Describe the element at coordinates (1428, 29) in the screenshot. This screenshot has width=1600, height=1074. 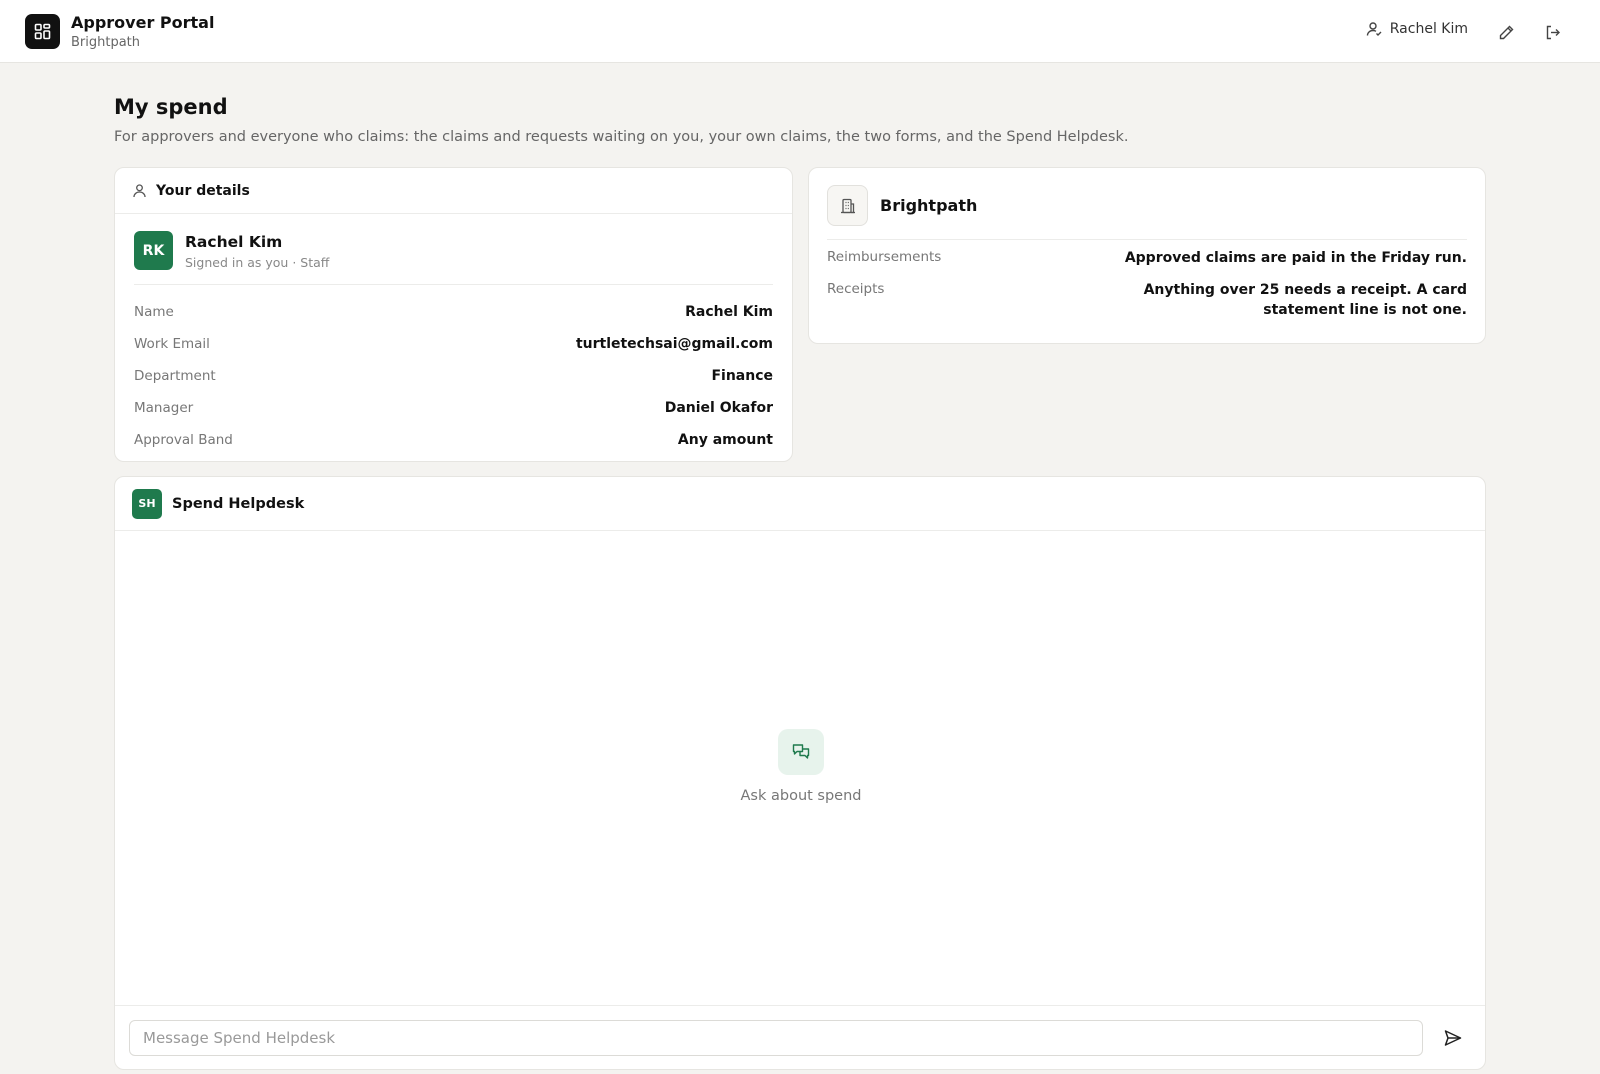
I see `user-name: Rachel Kim` at that location.